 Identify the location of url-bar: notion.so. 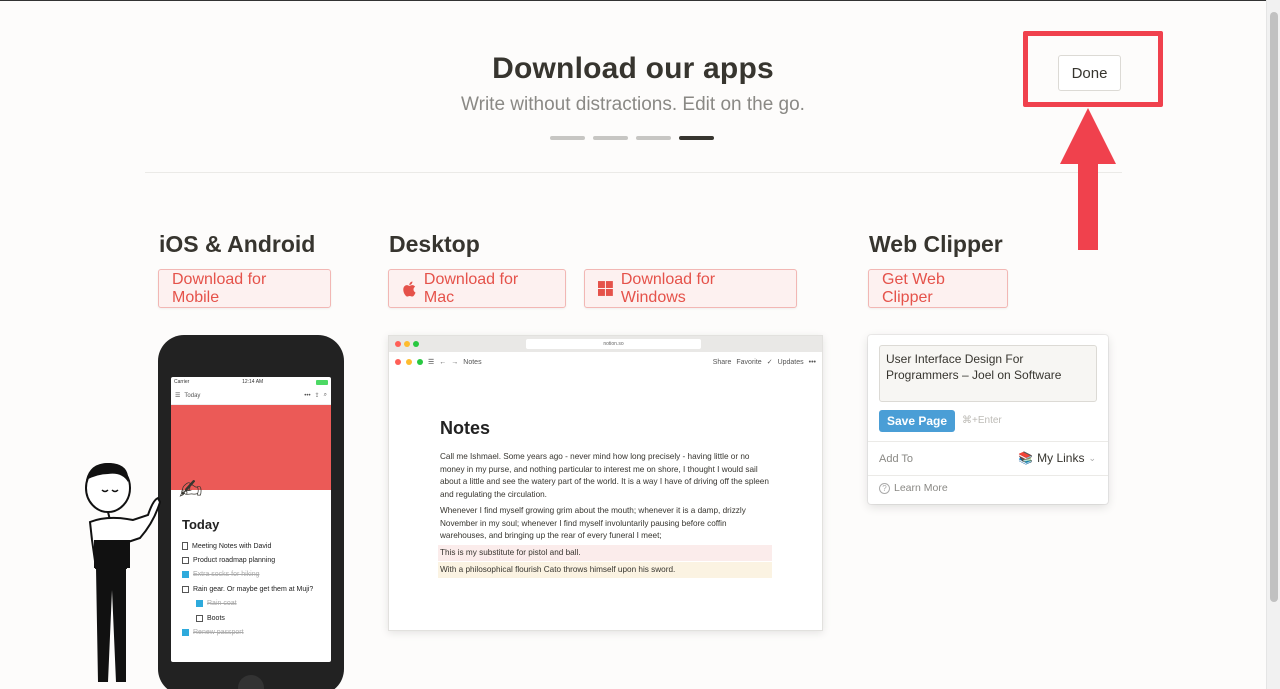
(613, 344).